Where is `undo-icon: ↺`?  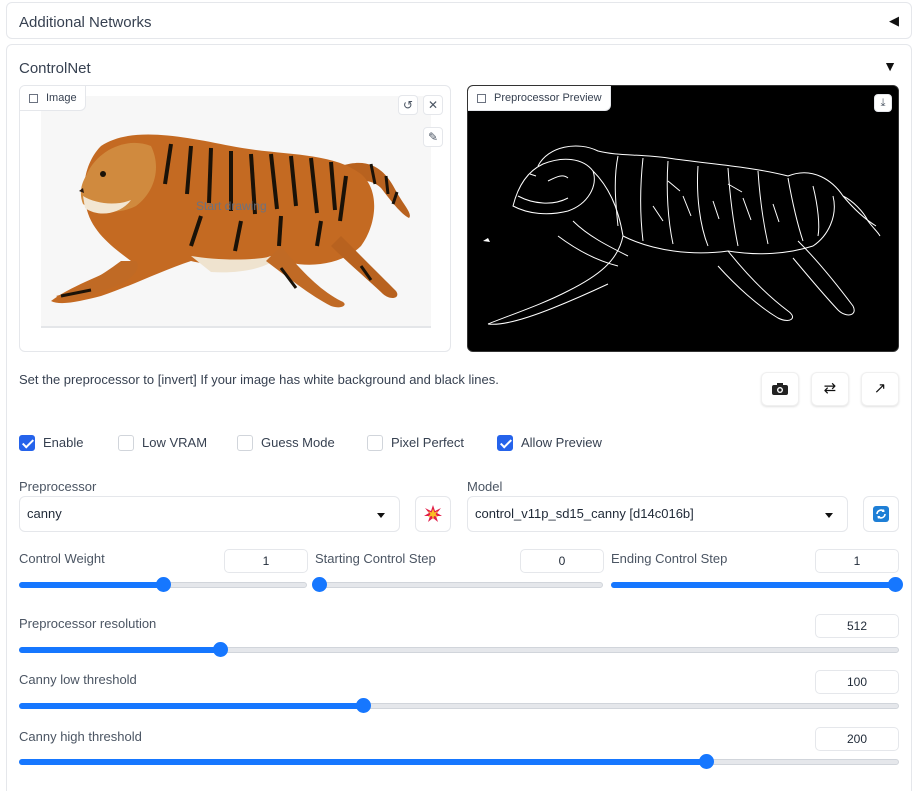
undo-icon: ↺ is located at coordinates (408, 105).